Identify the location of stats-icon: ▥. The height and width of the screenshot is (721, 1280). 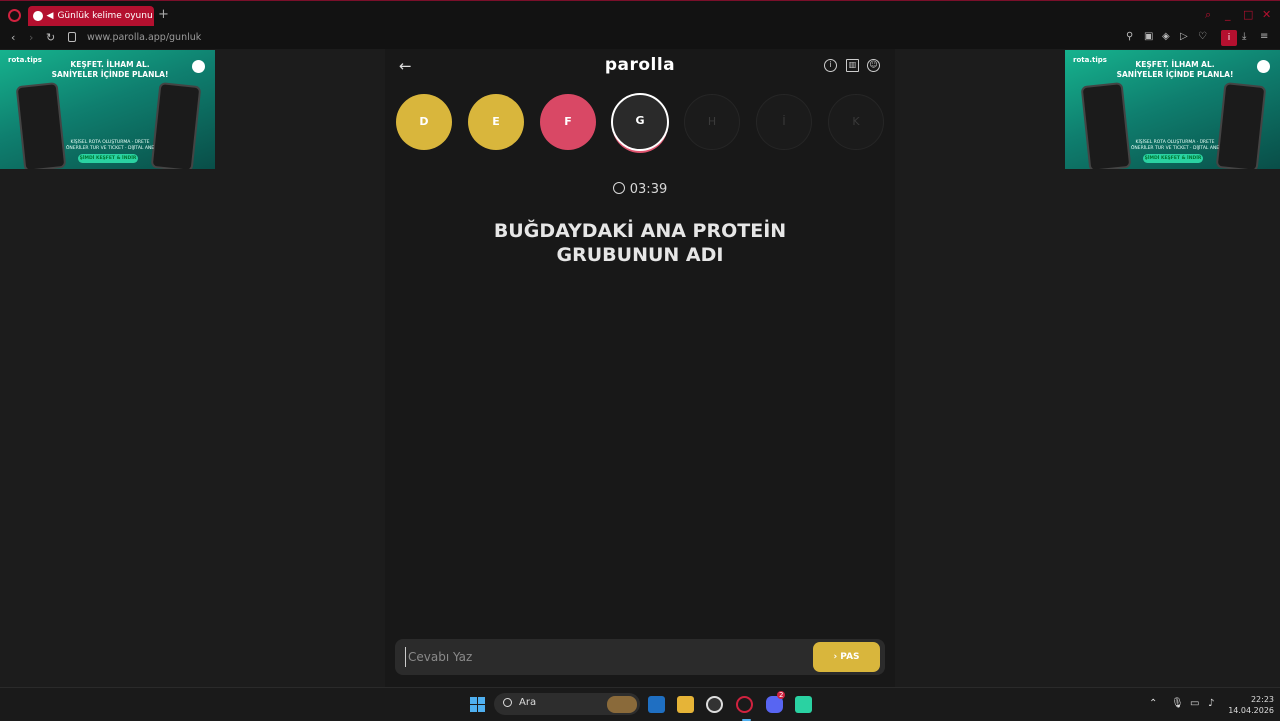
(852, 65).